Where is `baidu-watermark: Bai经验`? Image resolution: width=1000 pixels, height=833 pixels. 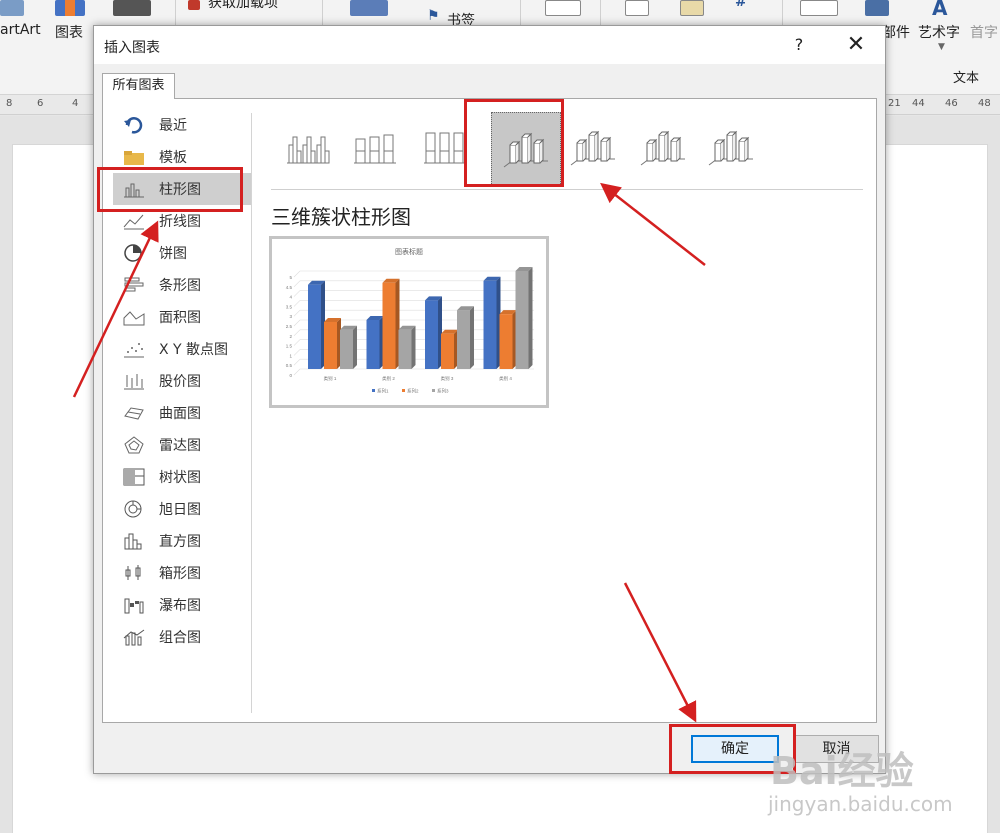 baidu-watermark: Bai经验 is located at coordinates (842, 771).